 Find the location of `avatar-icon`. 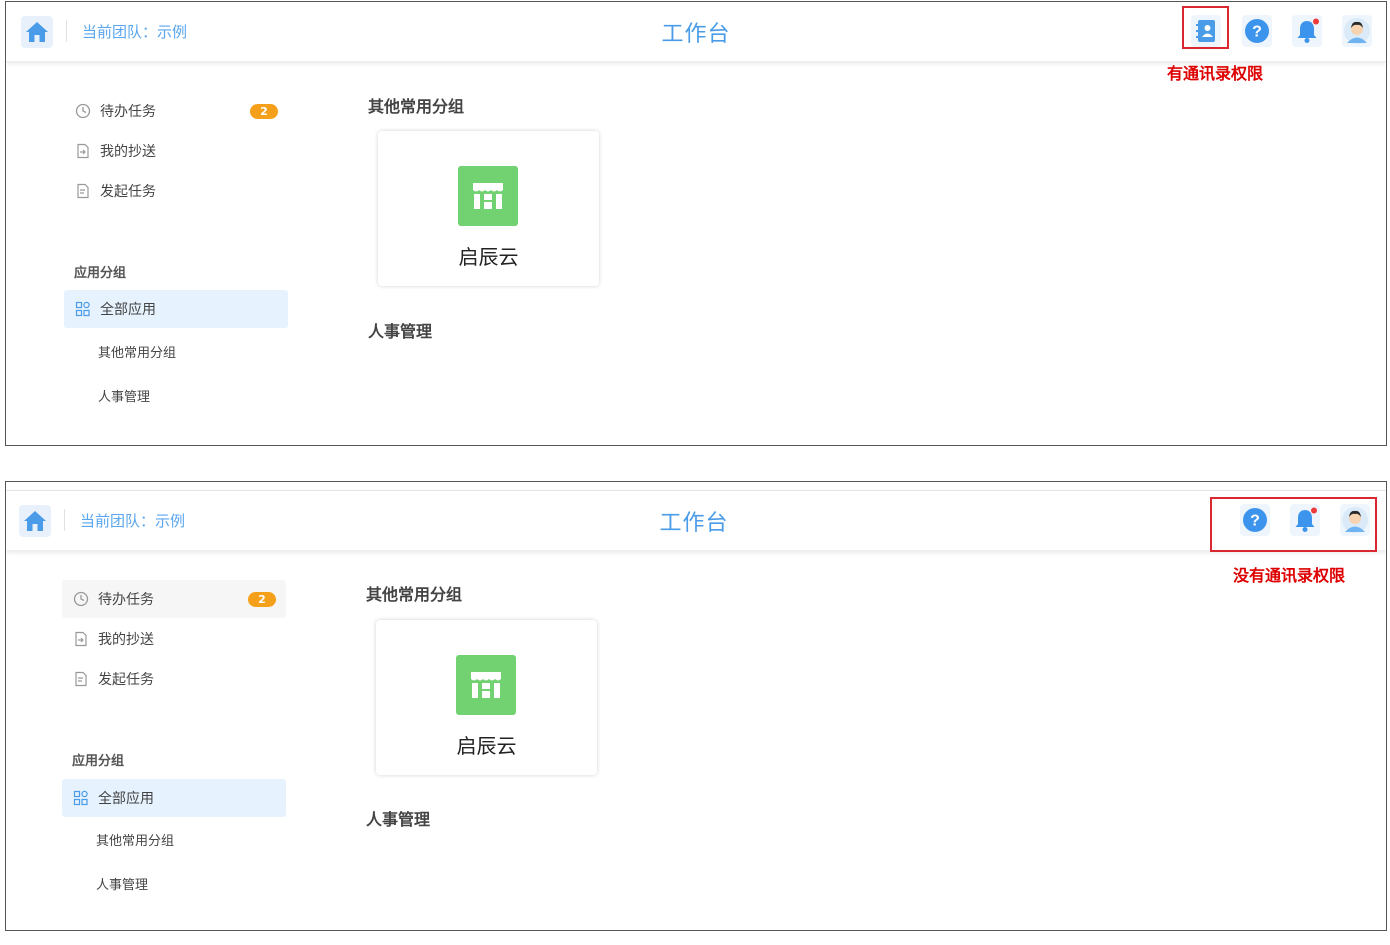

avatar-icon is located at coordinates (1357, 31).